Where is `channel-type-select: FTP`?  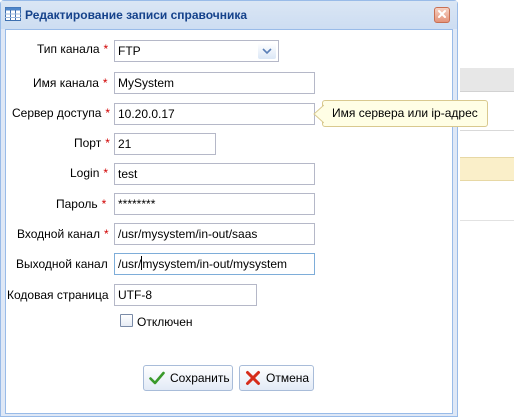 channel-type-select: FTP is located at coordinates (196, 51).